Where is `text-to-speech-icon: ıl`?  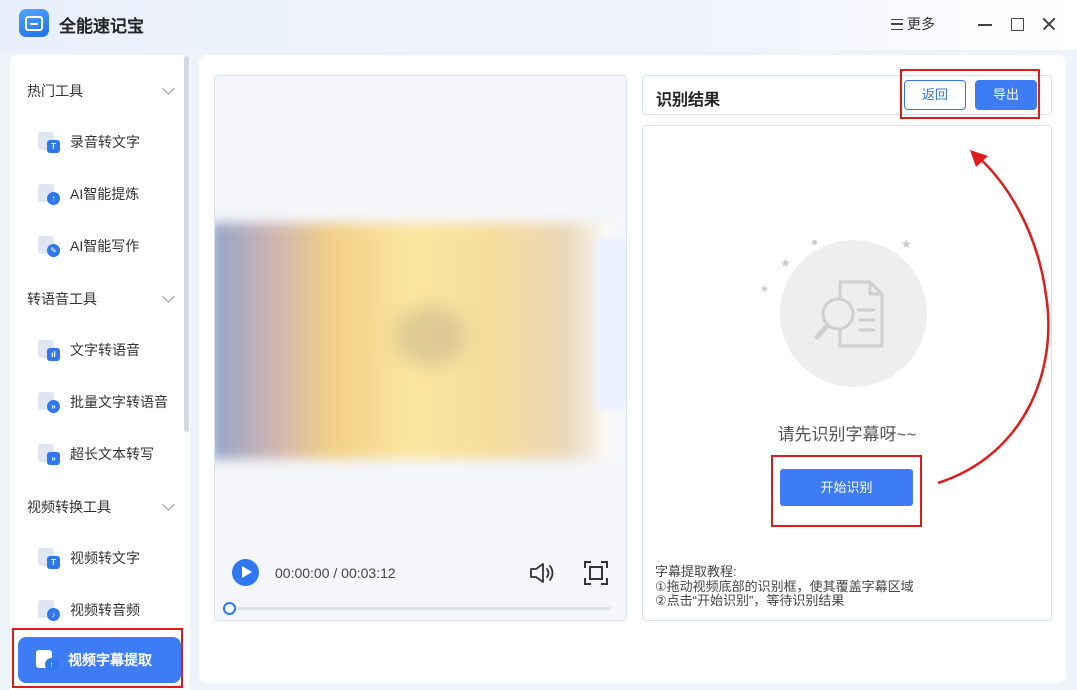 text-to-speech-icon: ıl is located at coordinates (49, 350).